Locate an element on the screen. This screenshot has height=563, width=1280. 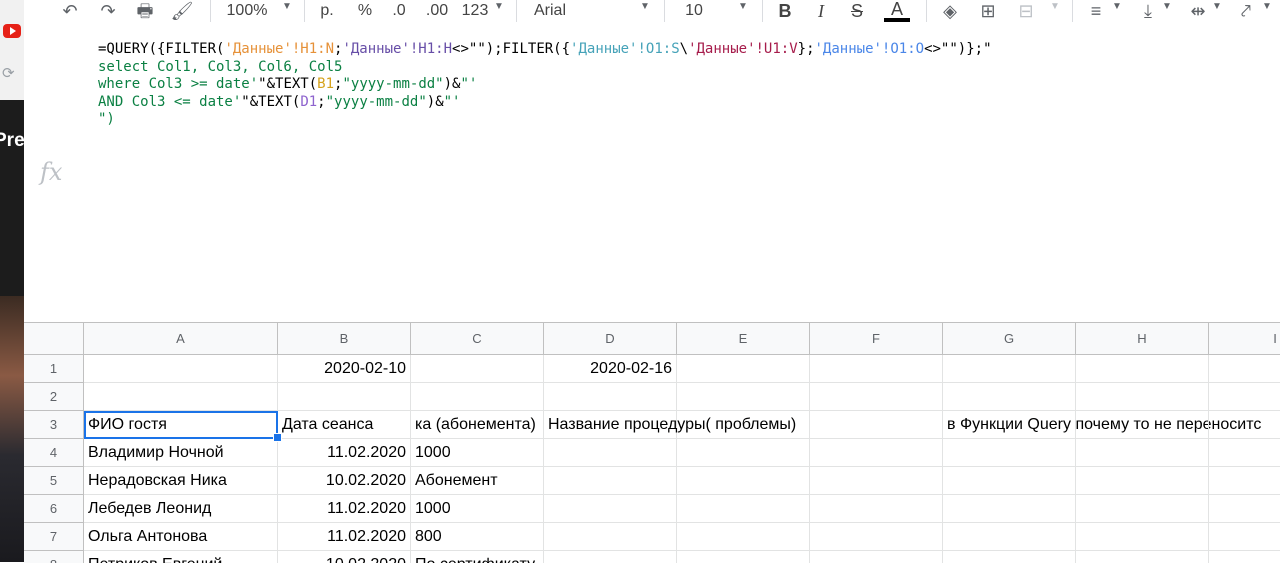
cell-b4: 11.02.2020 is located at coordinates (344, 453).